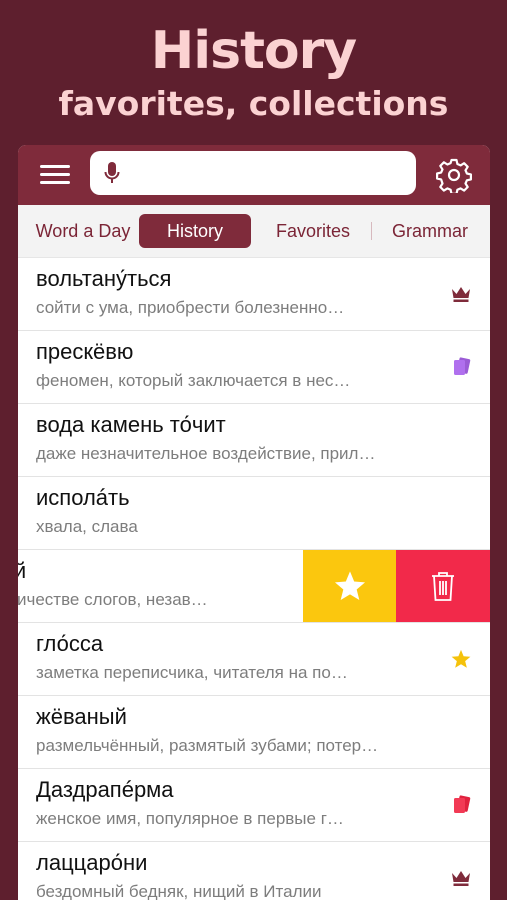 The height and width of the screenshot is (900, 507). Describe the element at coordinates (462, 804) in the screenshot. I see `cards-red-icon` at that location.